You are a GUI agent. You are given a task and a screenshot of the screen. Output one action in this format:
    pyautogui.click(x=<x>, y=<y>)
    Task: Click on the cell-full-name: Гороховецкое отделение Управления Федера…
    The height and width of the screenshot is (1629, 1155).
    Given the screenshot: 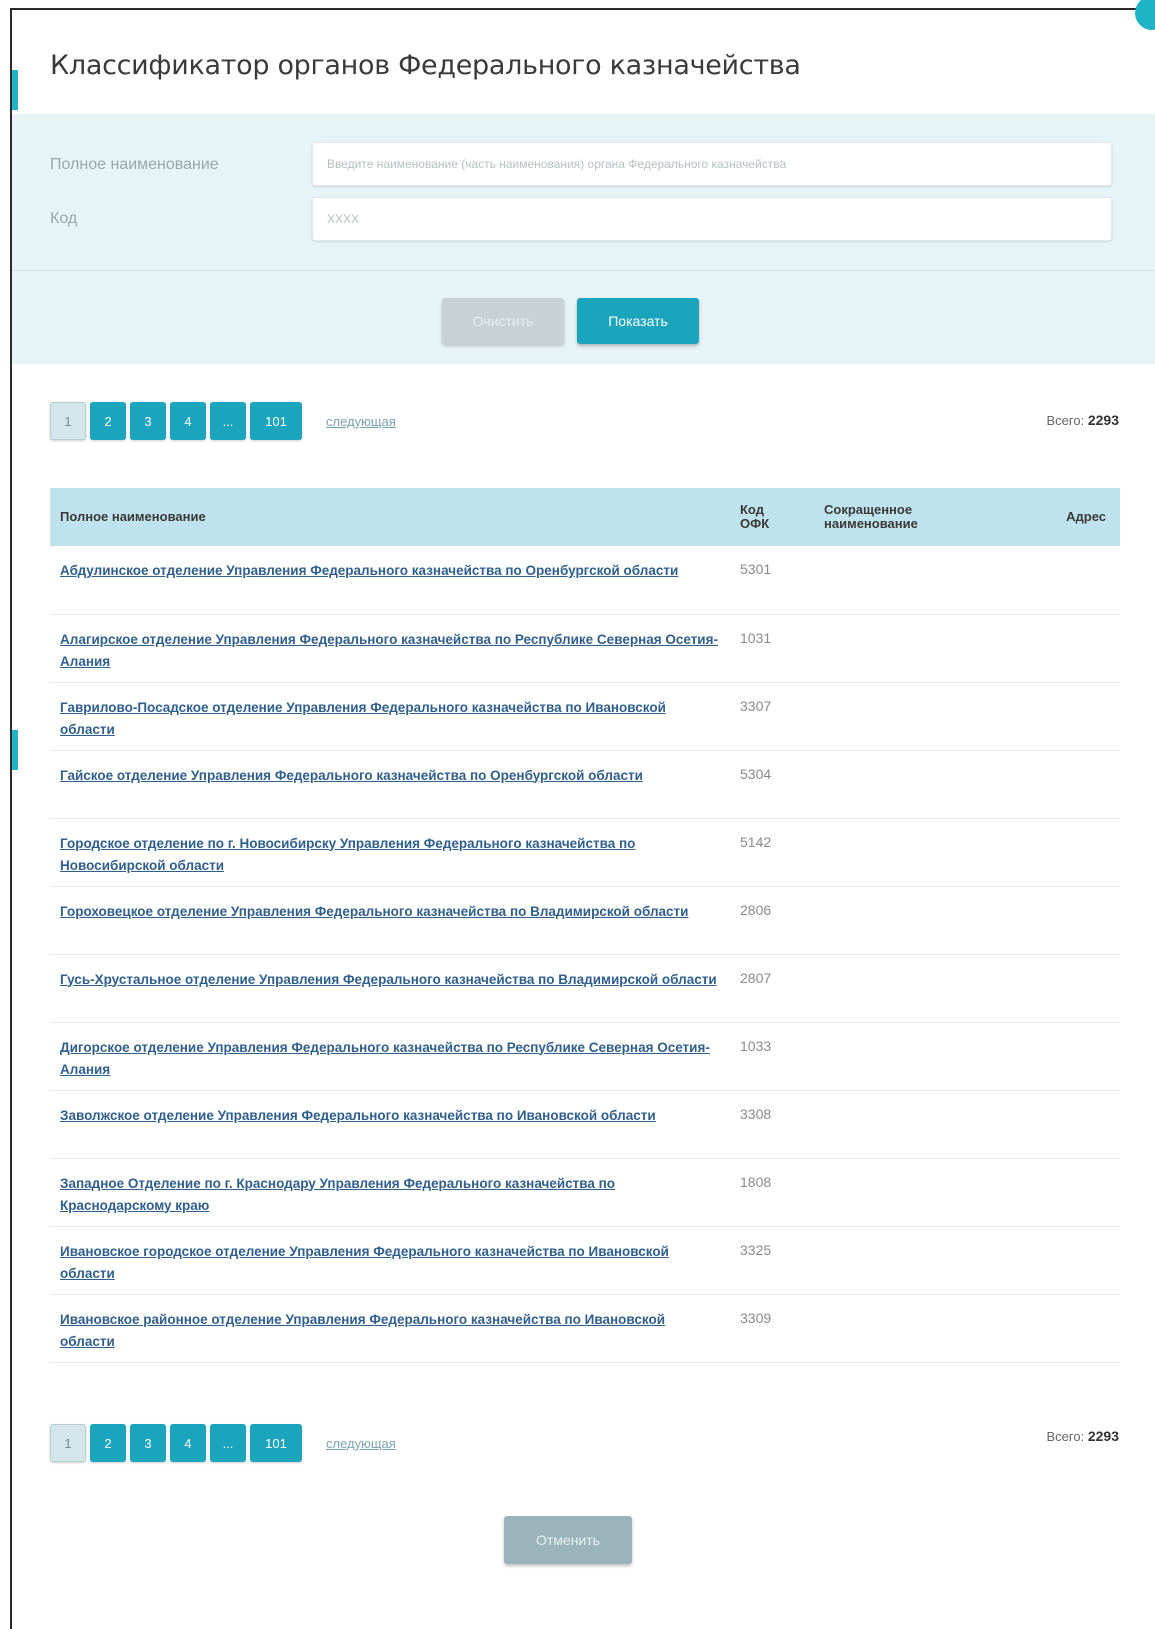 What is the action you would take?
    pyautogui.click(x=390, y=920)
    